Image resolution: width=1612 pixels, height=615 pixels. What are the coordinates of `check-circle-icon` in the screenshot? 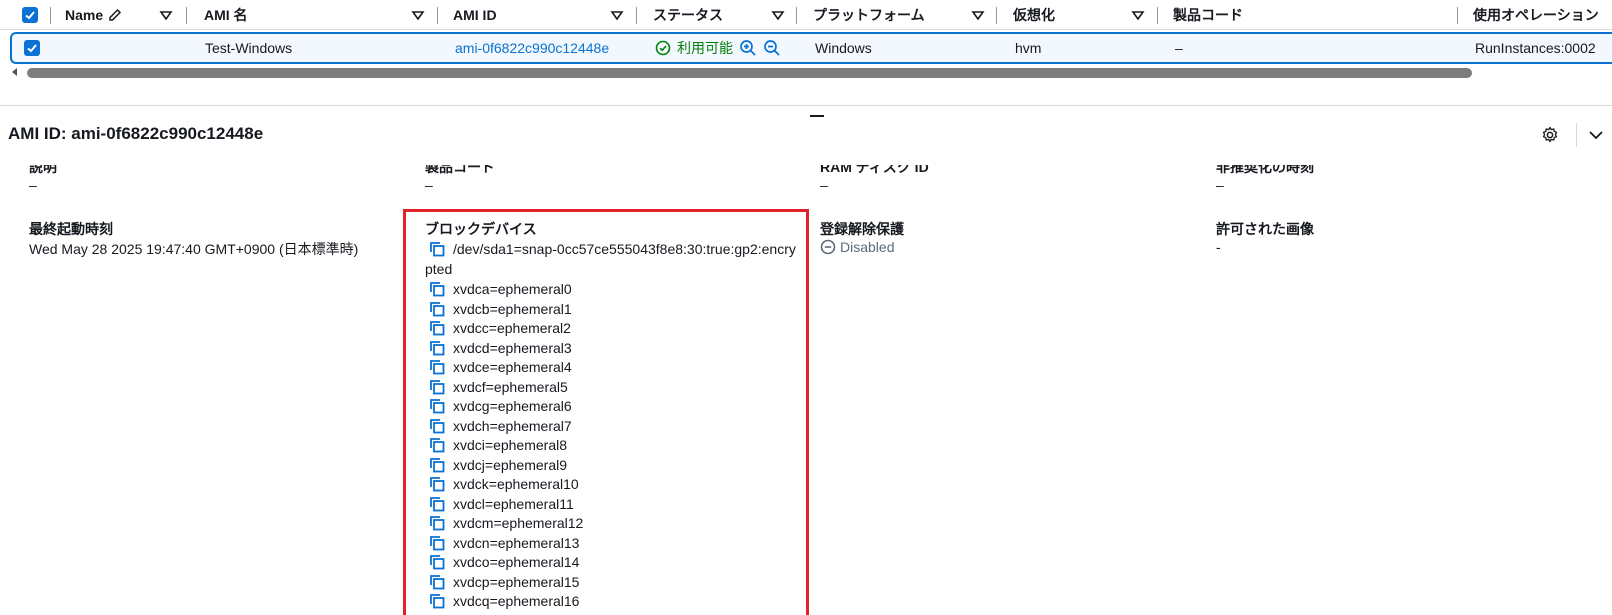 It's located at (663, 48).